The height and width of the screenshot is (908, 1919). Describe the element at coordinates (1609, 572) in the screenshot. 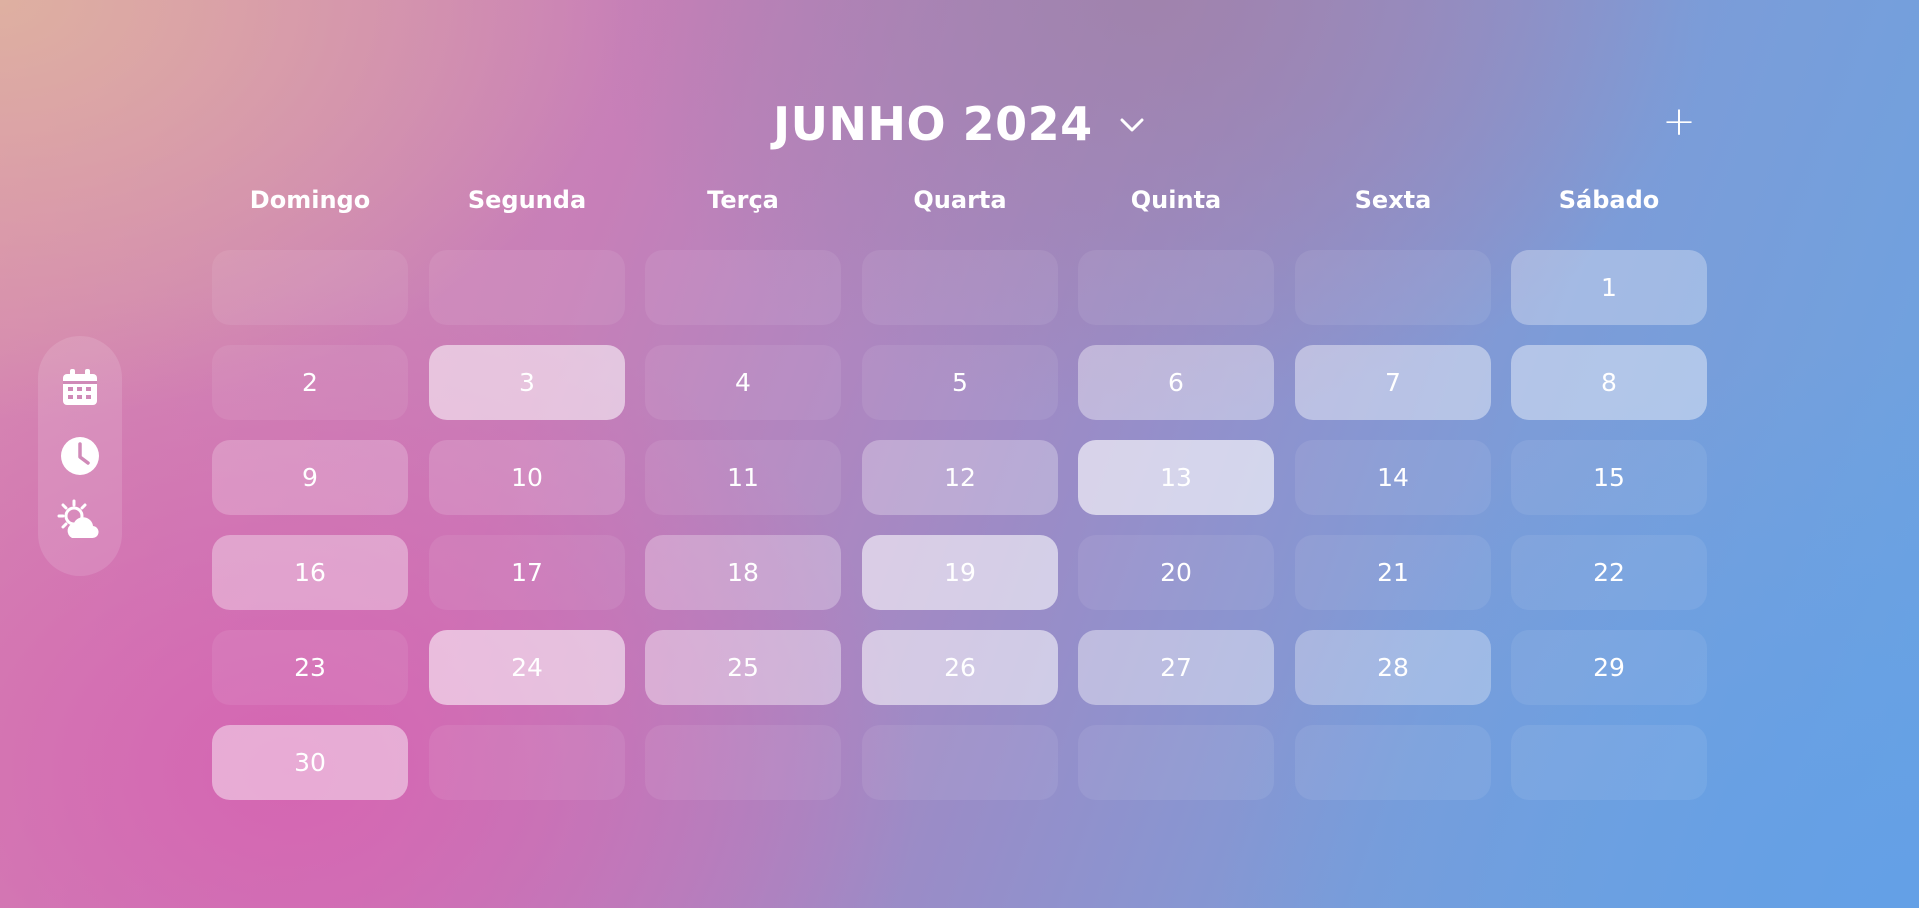

I see `day-cell: 22` at that location.